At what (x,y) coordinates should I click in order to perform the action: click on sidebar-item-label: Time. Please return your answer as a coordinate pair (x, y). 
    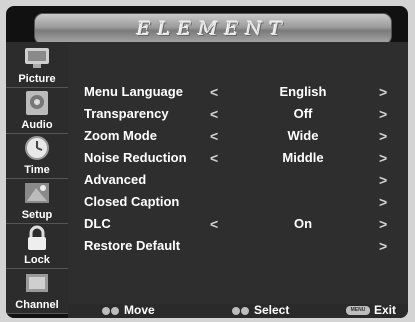
    Looking at the image, I should click on (37, 170).